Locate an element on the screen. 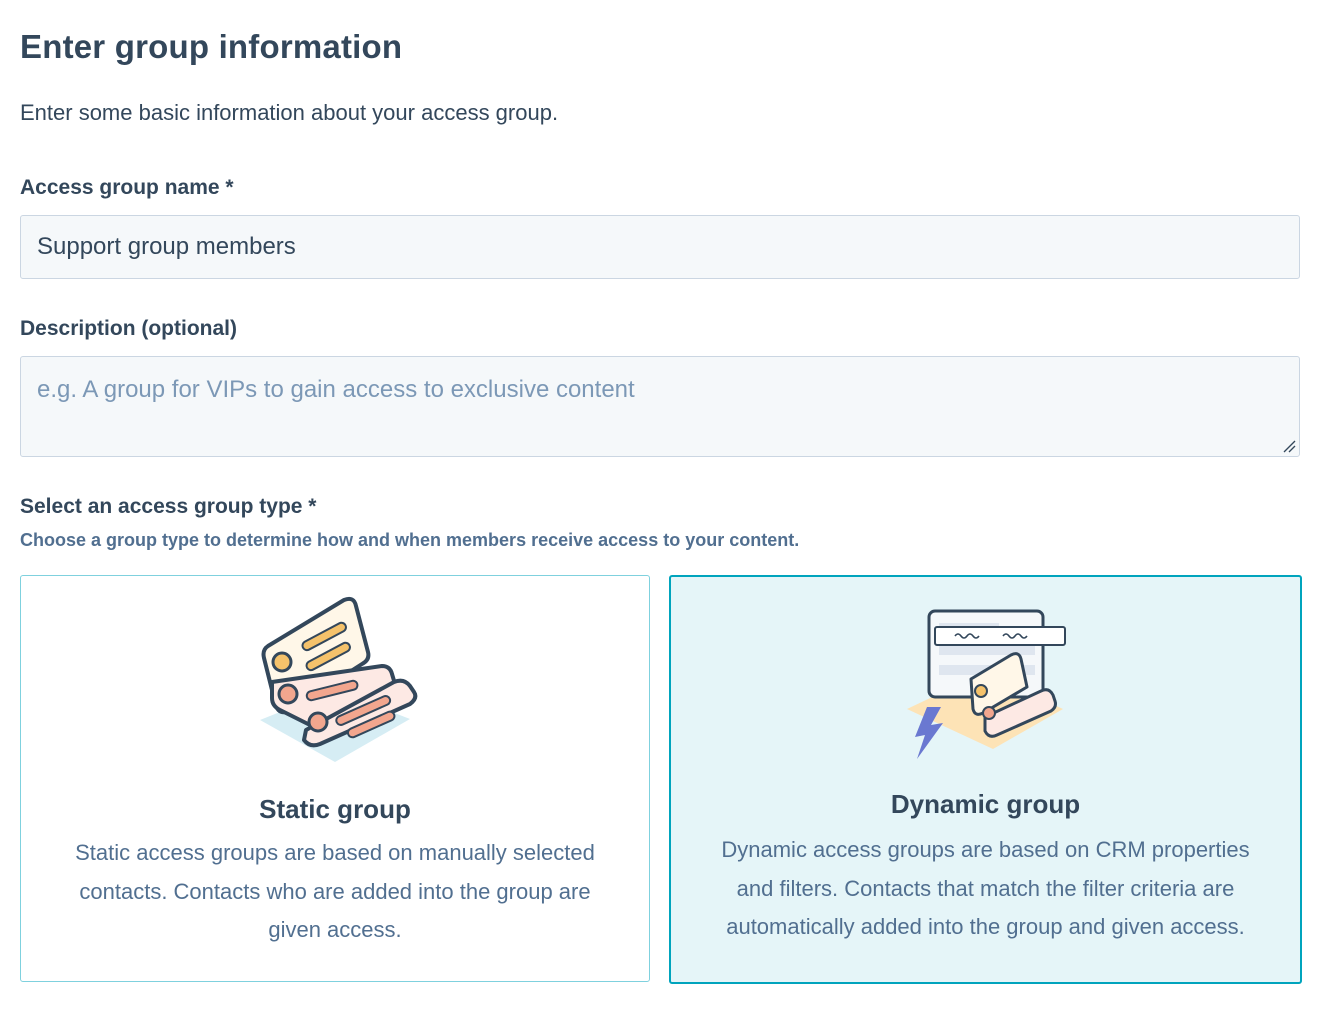  static-group-title: Static group is located at coordinates (335, 809).